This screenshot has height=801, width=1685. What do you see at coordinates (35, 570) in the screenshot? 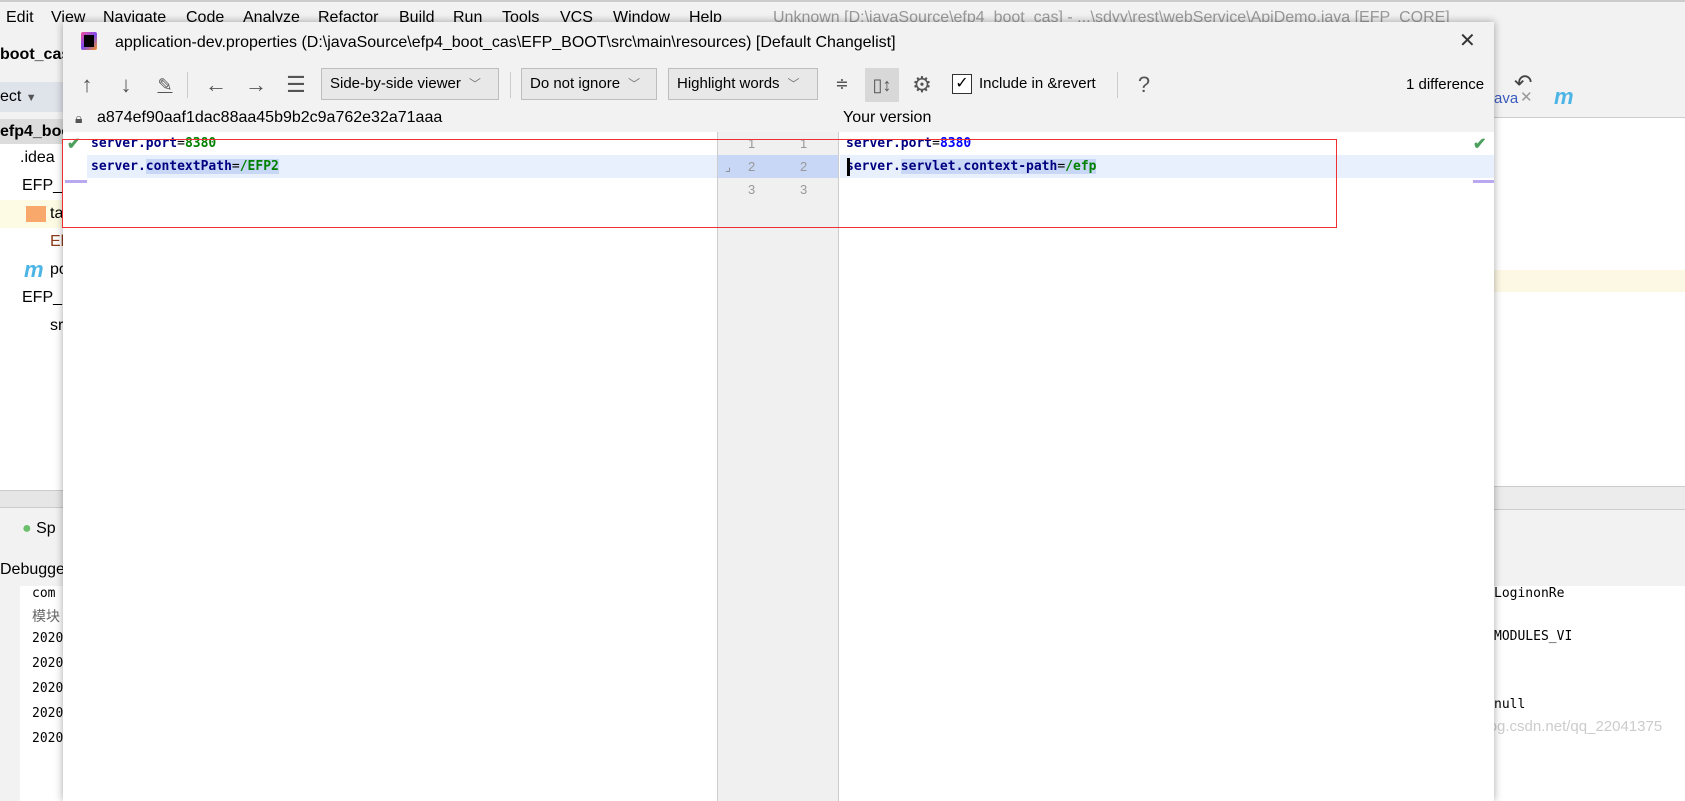
I see `debugger-tab: Debugger` at bounding box center [35, 570].